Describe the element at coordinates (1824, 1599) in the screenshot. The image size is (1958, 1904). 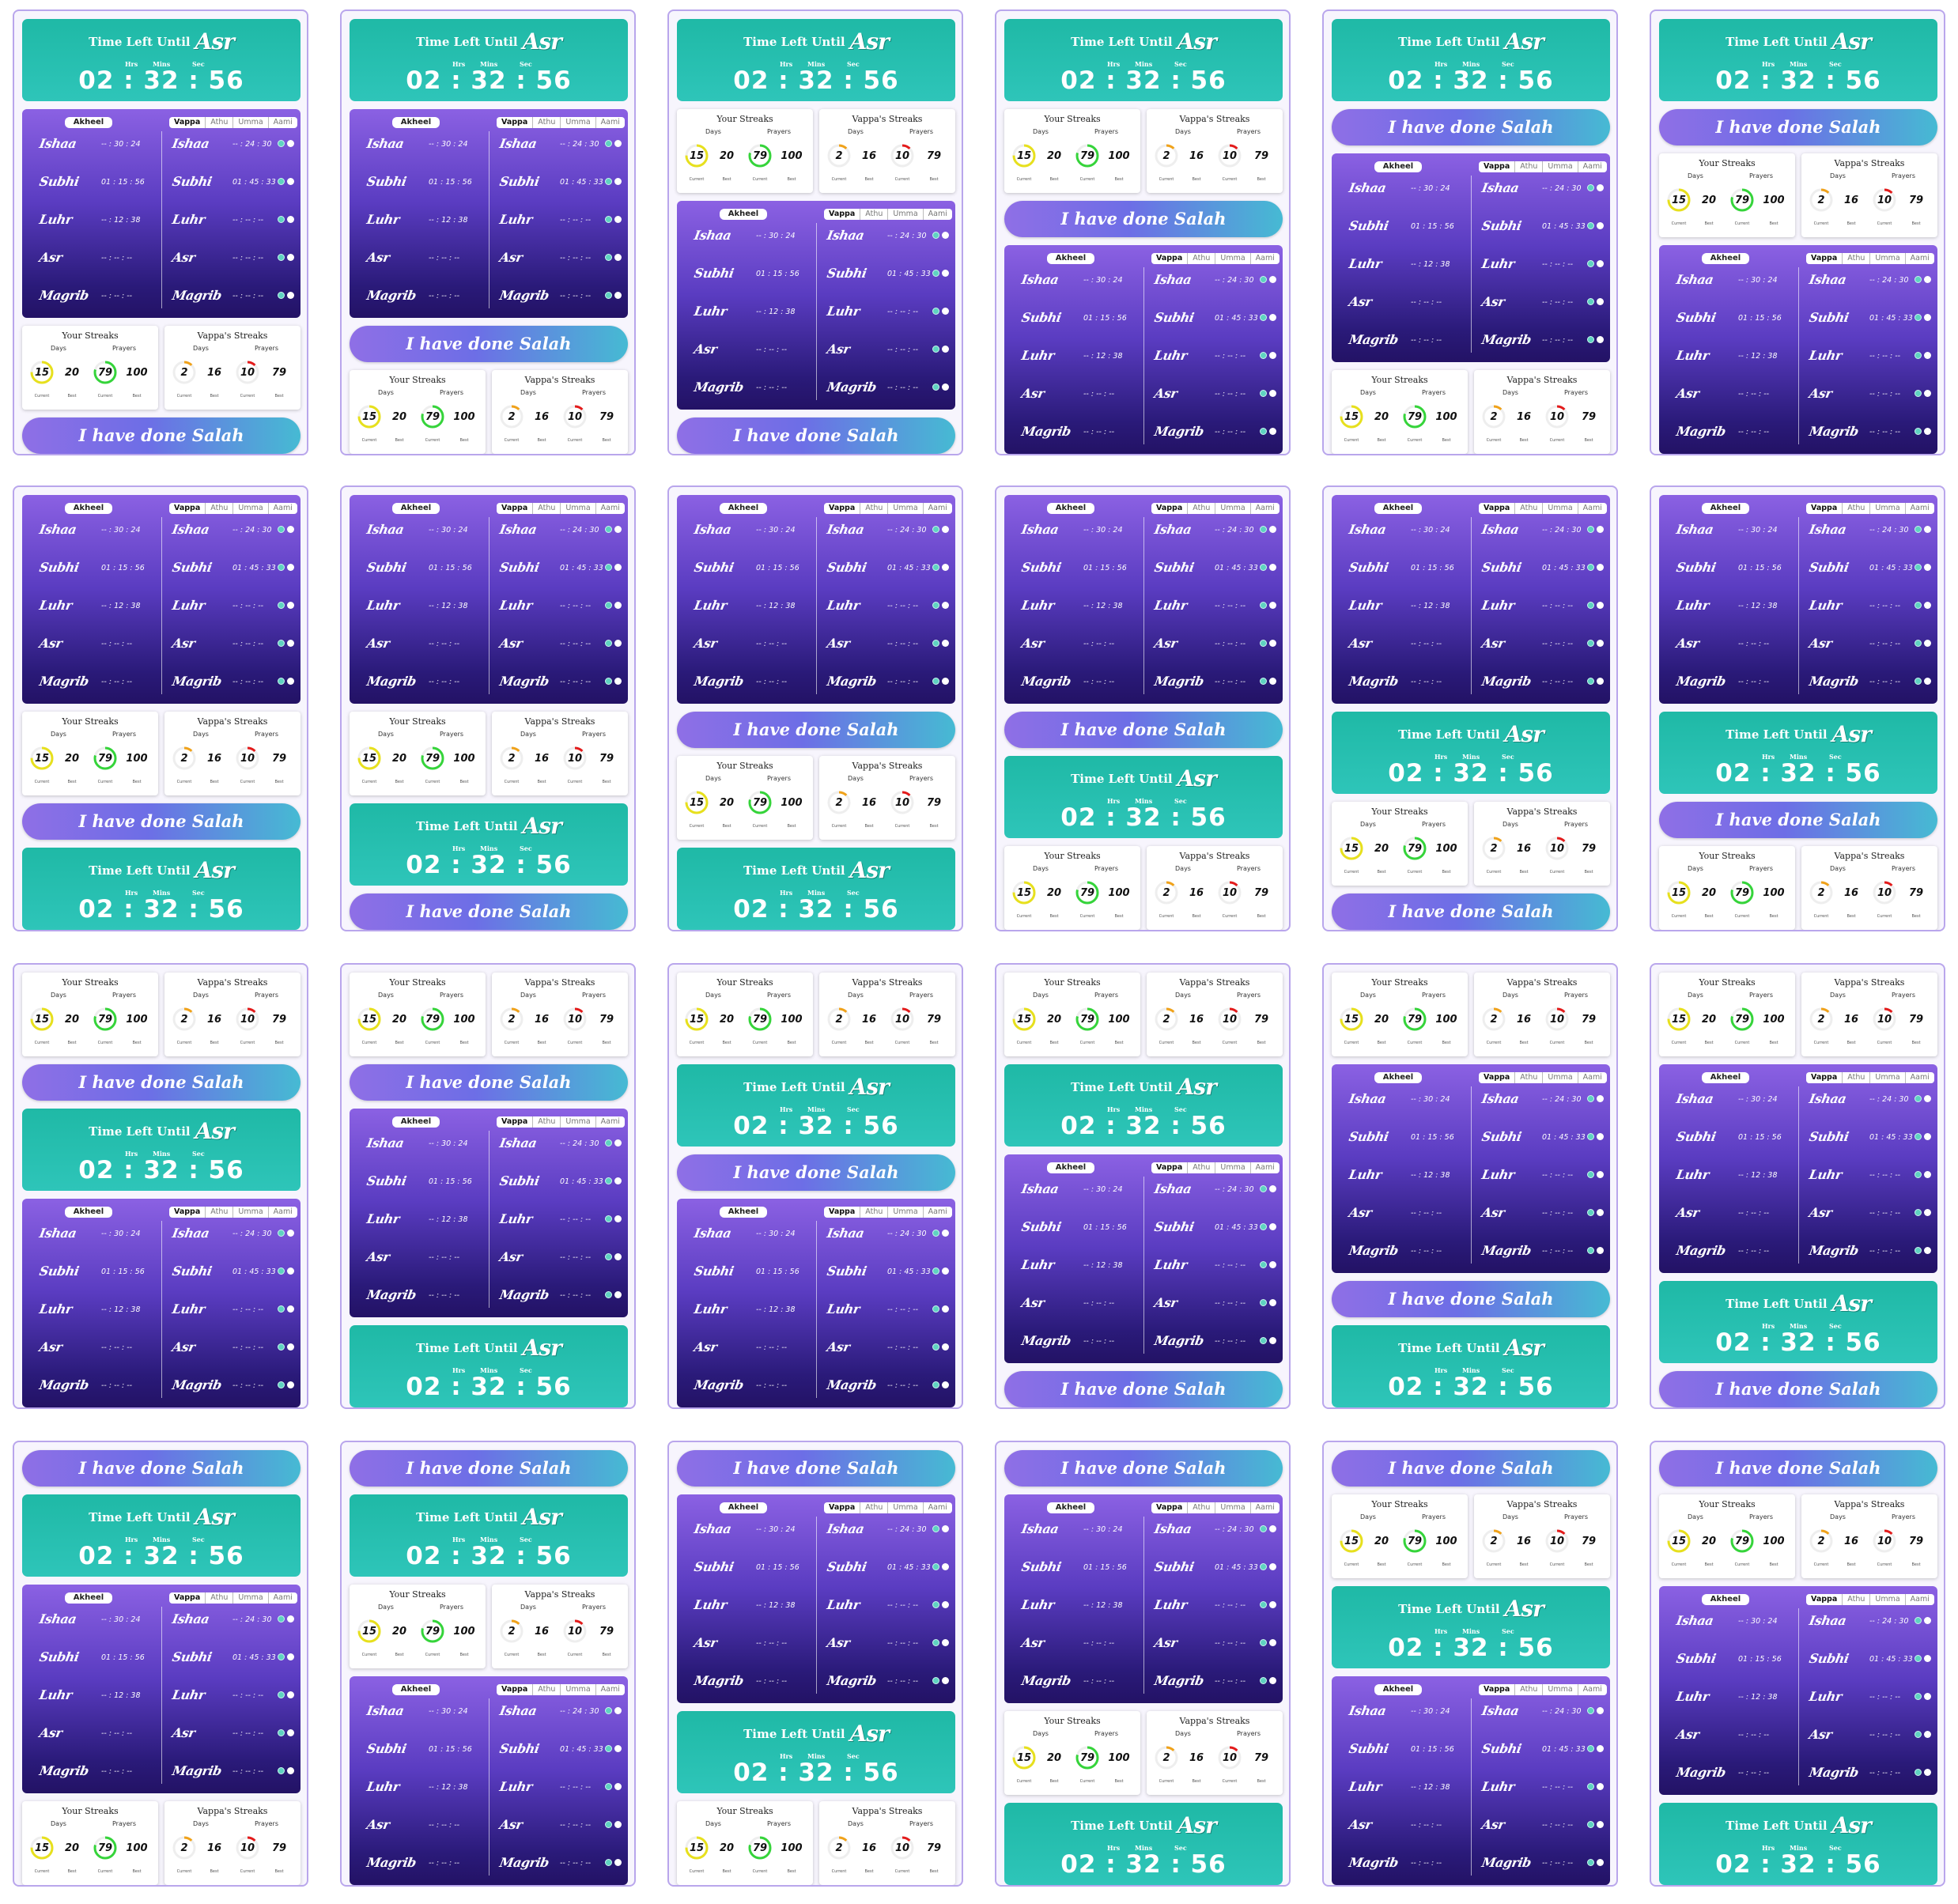
I see `tab-vappa: Vappa` at that location.